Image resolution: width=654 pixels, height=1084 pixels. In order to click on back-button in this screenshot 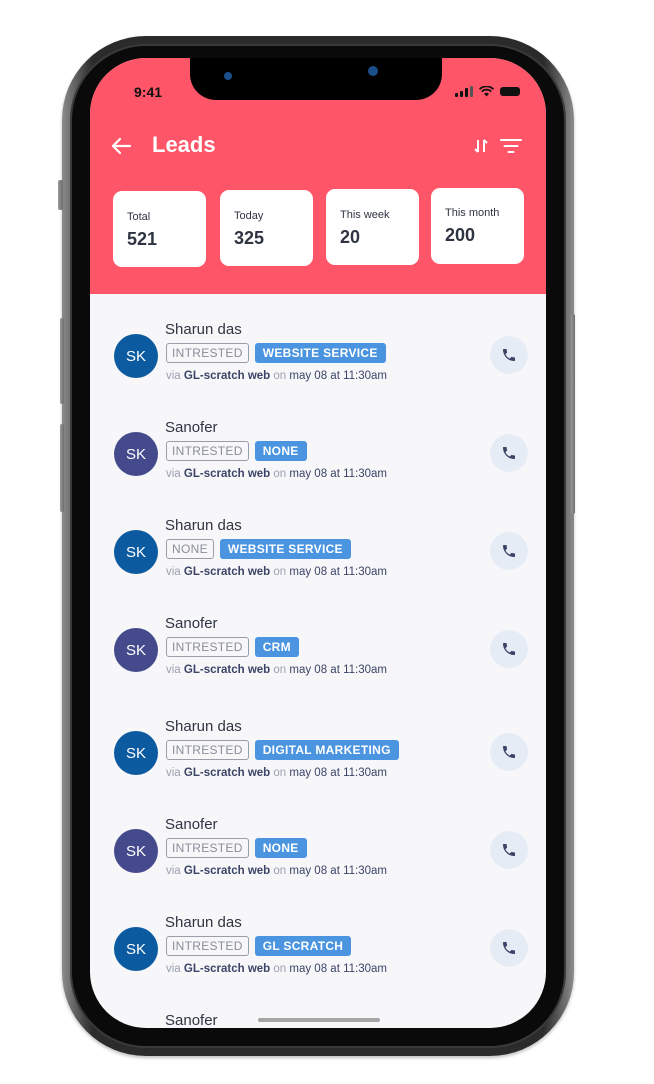, I will do `click(121, 148)`.